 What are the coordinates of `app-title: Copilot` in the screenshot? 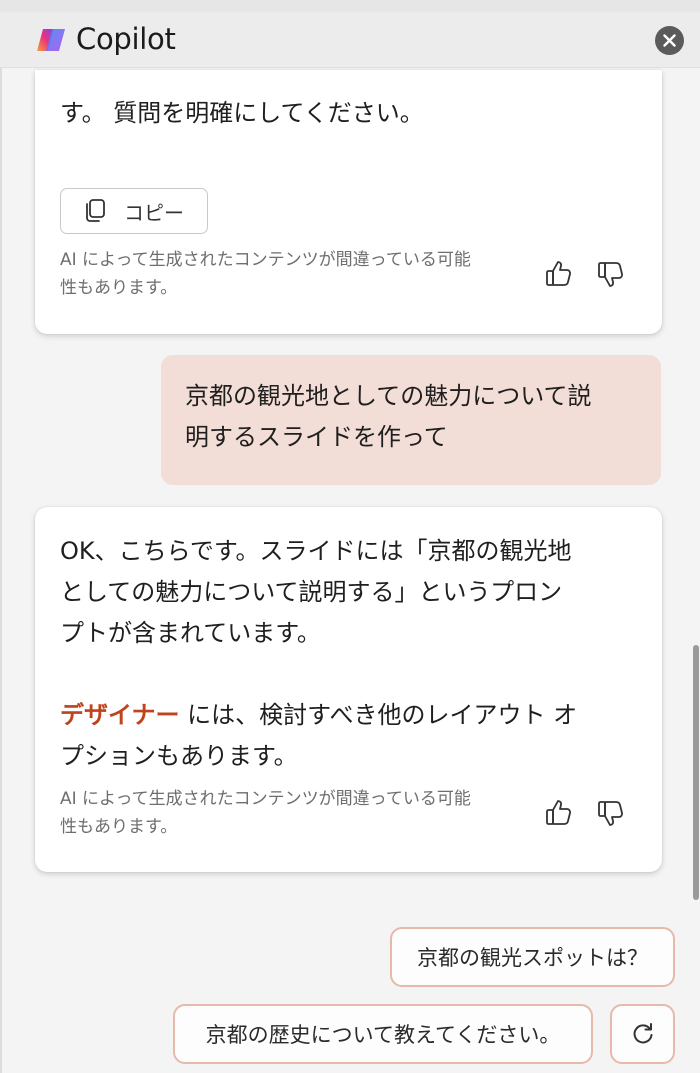 It's located at (126, 39).